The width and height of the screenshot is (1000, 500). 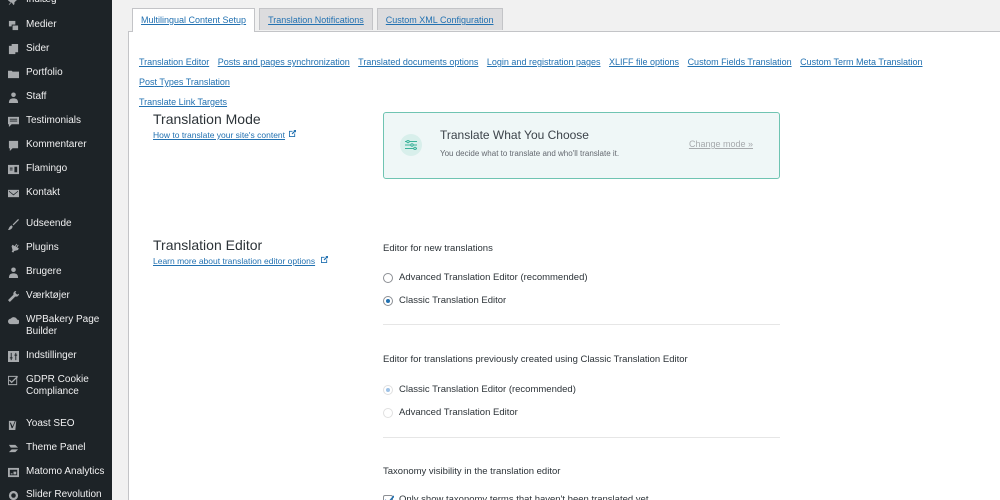 What do you see at coordinates (514, 135) in the screenshot?
I see `mode-card-title: Translate What You Choose` at bounding box center [514, 135].